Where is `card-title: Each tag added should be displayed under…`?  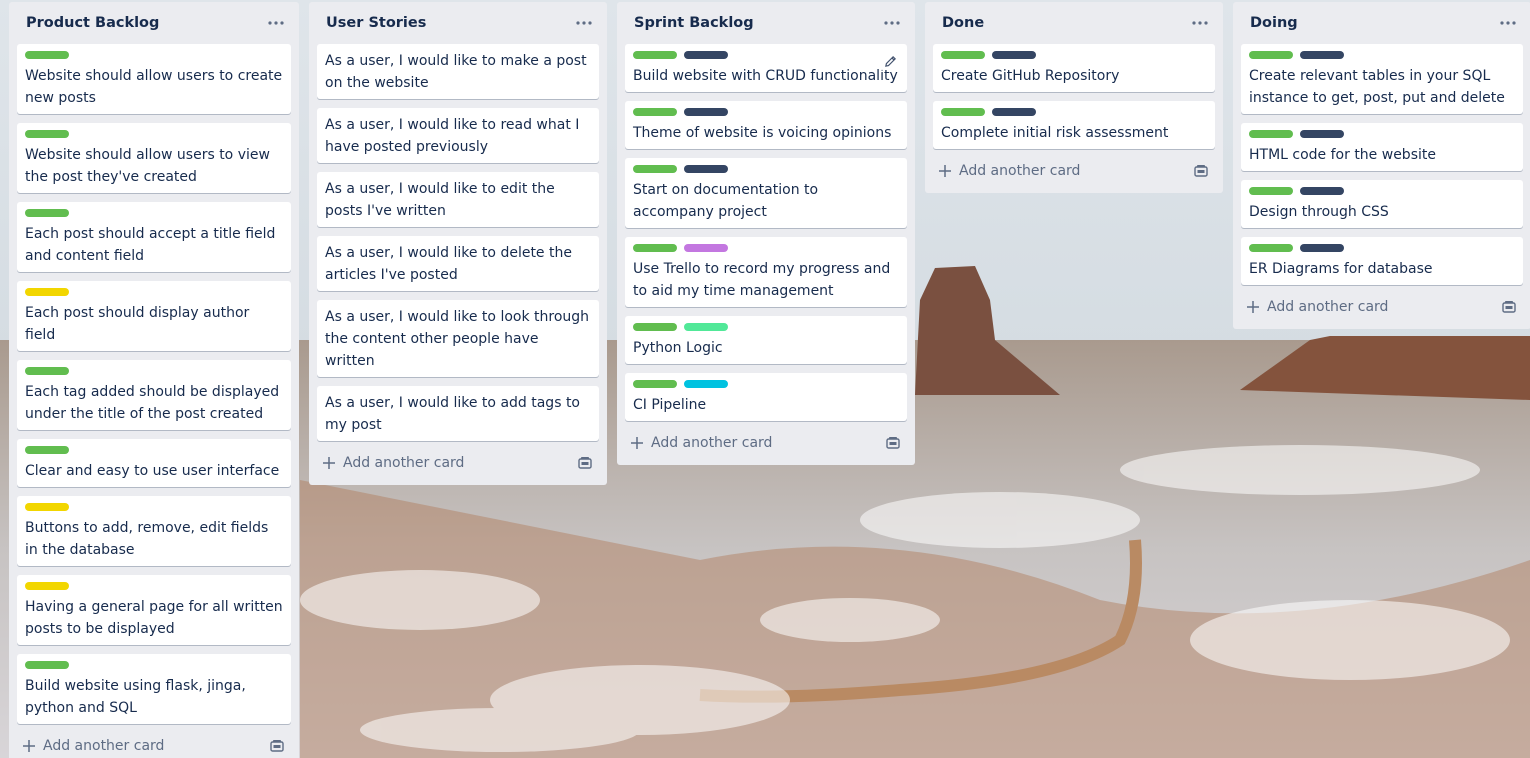 card-title: Each tag added should be displayed under… is located at coordinates (152, 403).